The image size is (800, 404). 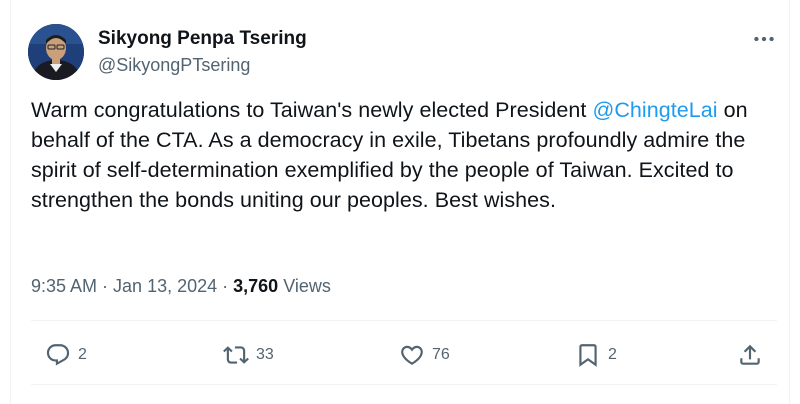 I want to click on more-icon, so click(x=764, y=39).